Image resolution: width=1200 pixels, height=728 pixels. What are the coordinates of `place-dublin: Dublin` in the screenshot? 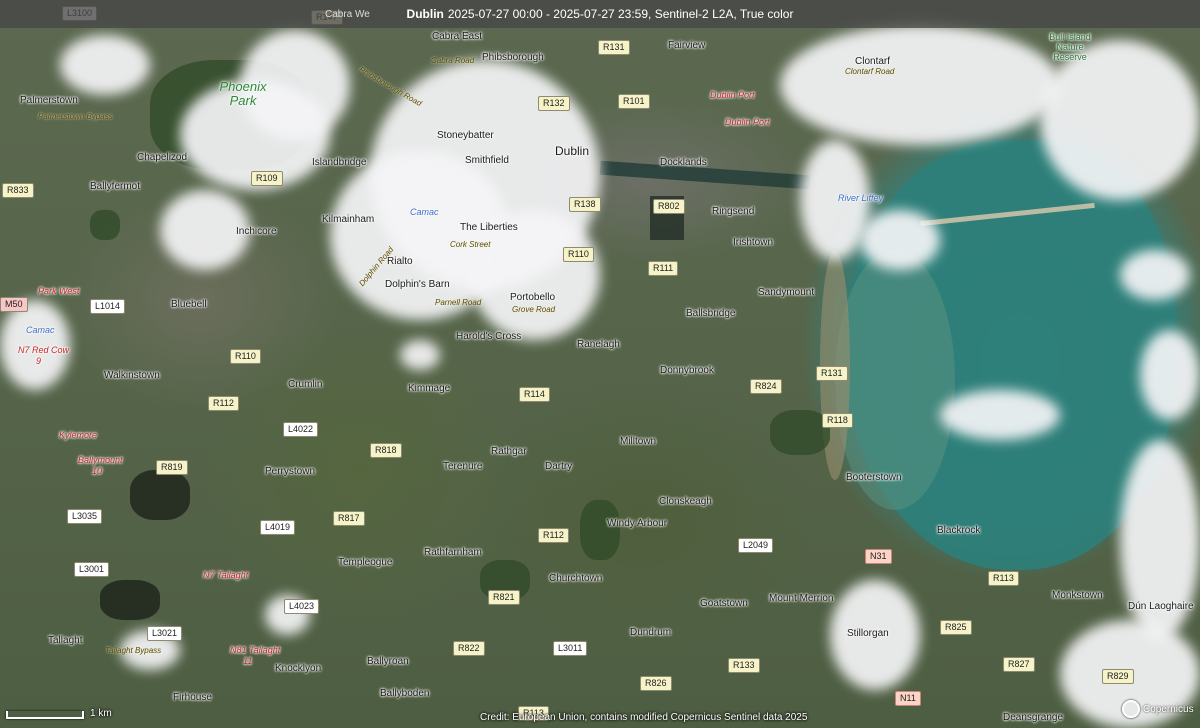 It's located at (572, 151).